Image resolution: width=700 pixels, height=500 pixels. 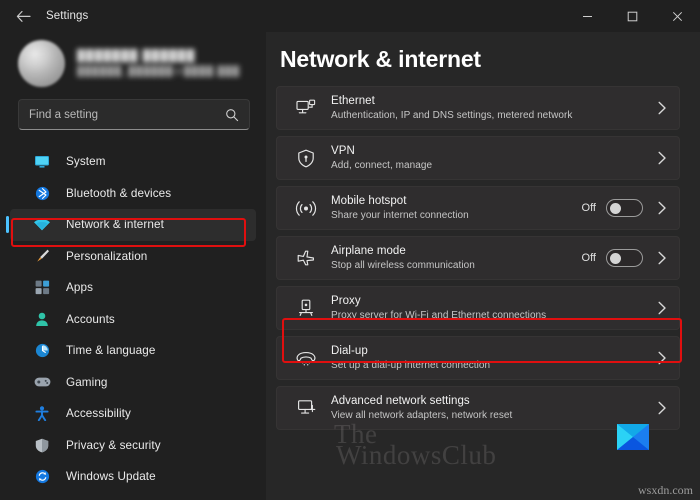 What do you see at coordinates (349, 351) in the screenshot?
I see `card-title: Dial-up` at bounding box center [349, 351].